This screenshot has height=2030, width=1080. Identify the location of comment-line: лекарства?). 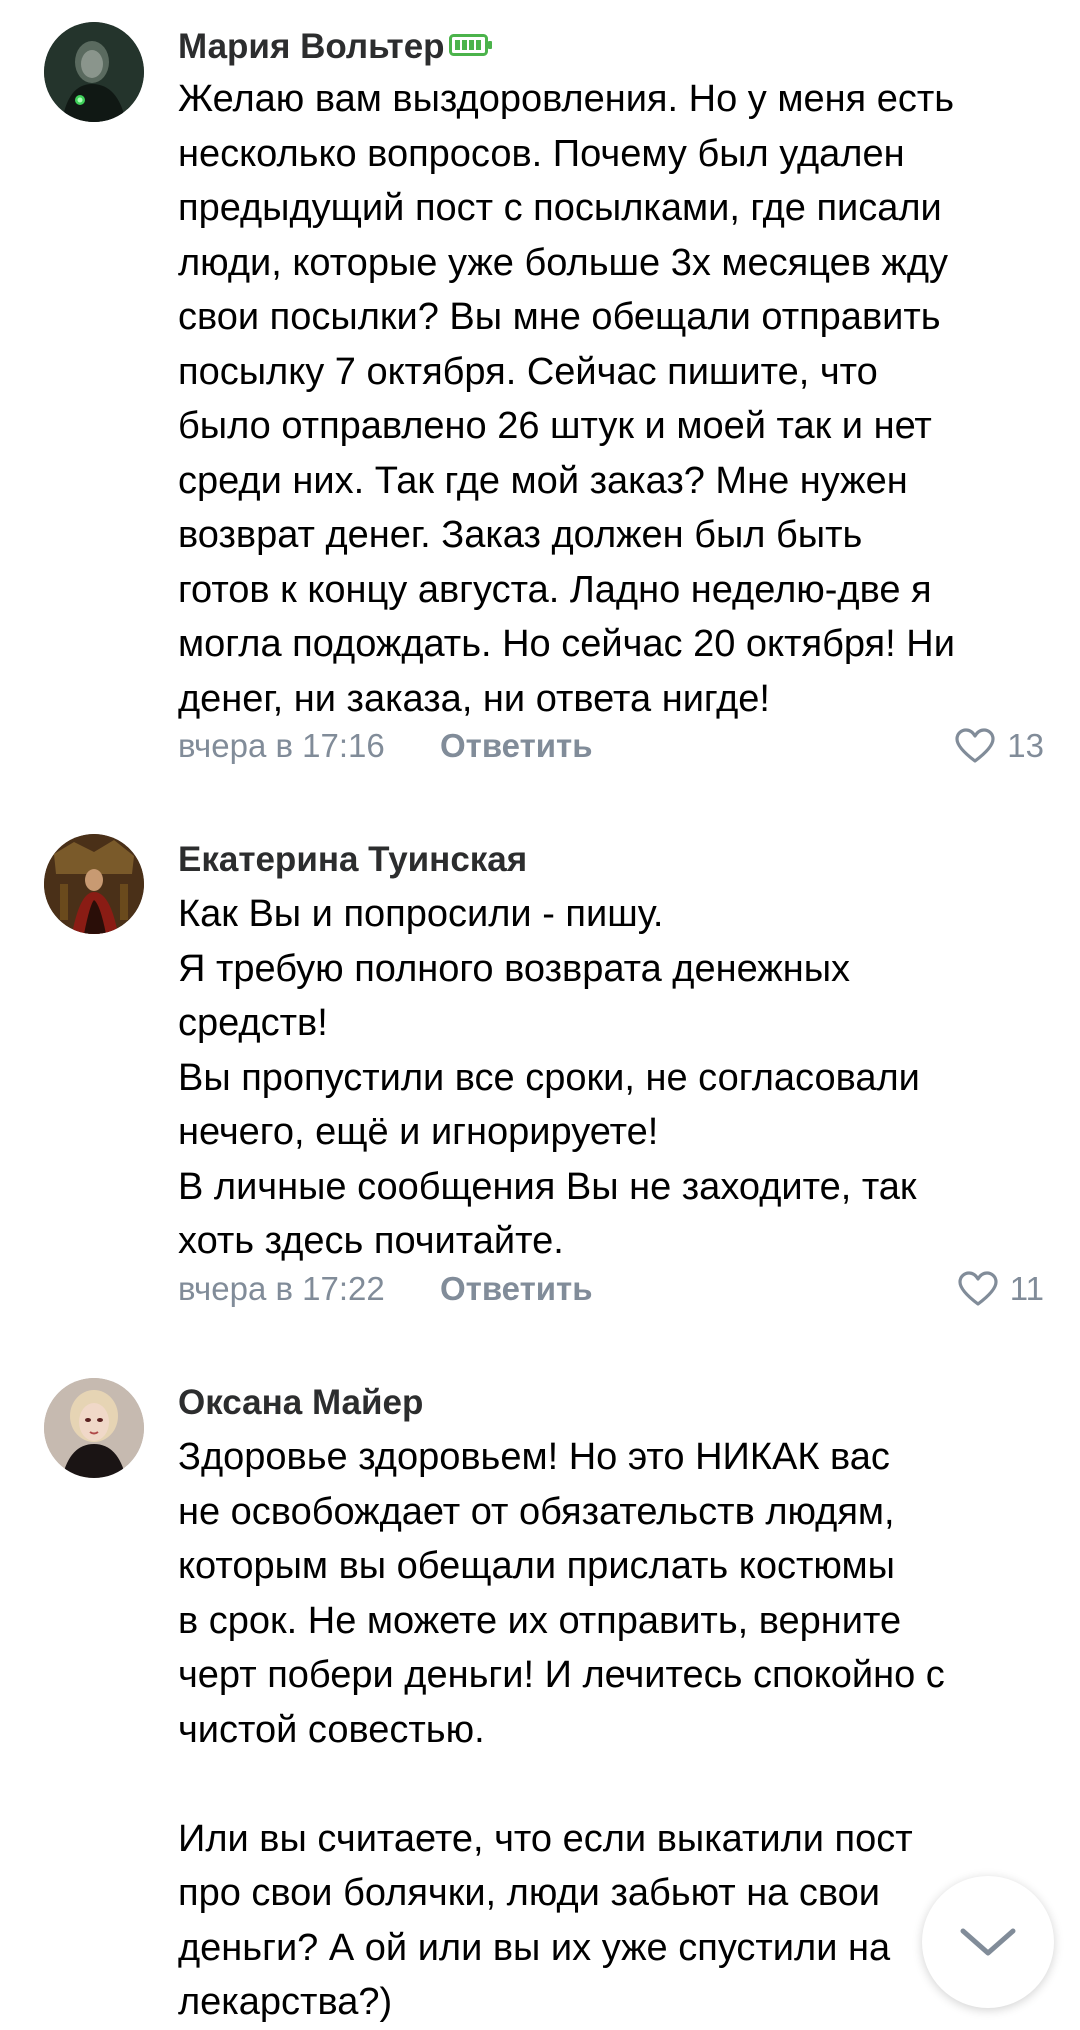
(285, 2002).